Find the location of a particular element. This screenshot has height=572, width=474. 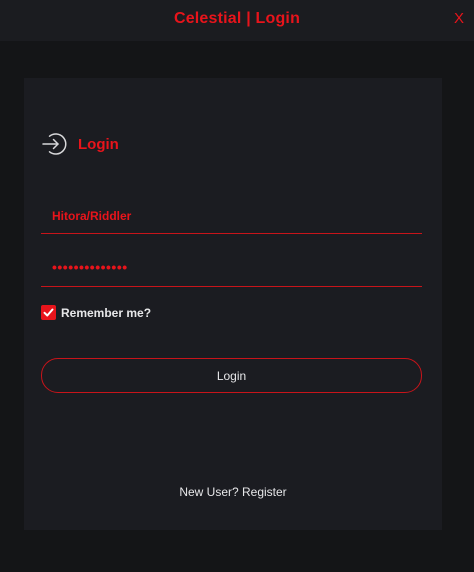

window-title: Celestial | Login is located at coordinates (237, 18).